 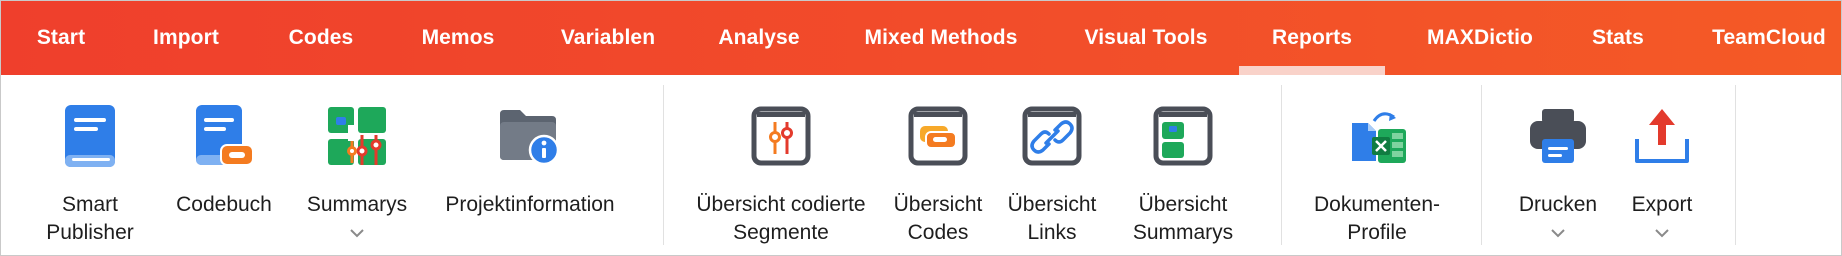 I want to click on projektinformation-label: Projektinformation, so click(x=530, y=204).